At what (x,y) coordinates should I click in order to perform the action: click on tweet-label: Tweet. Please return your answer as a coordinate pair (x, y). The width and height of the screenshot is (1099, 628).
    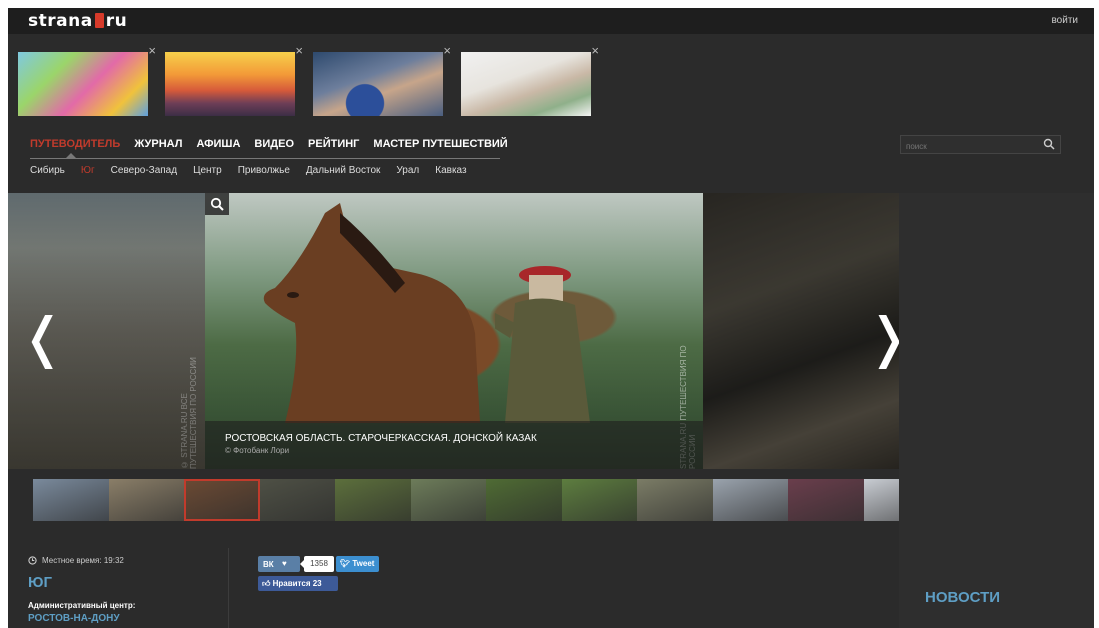
    Looking at the image, I should click on (363, 563).